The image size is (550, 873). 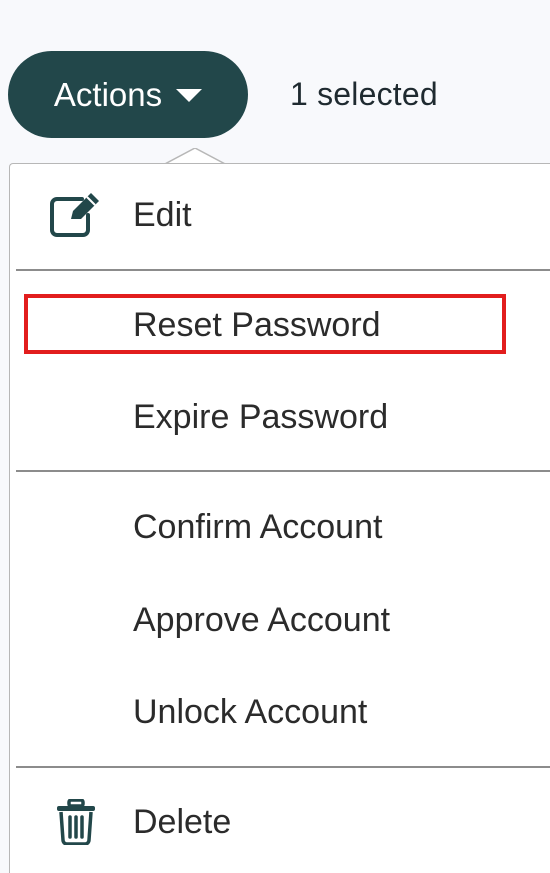 I want to click on actions-dropdown-button: Actions, so click(x=128, y=94).